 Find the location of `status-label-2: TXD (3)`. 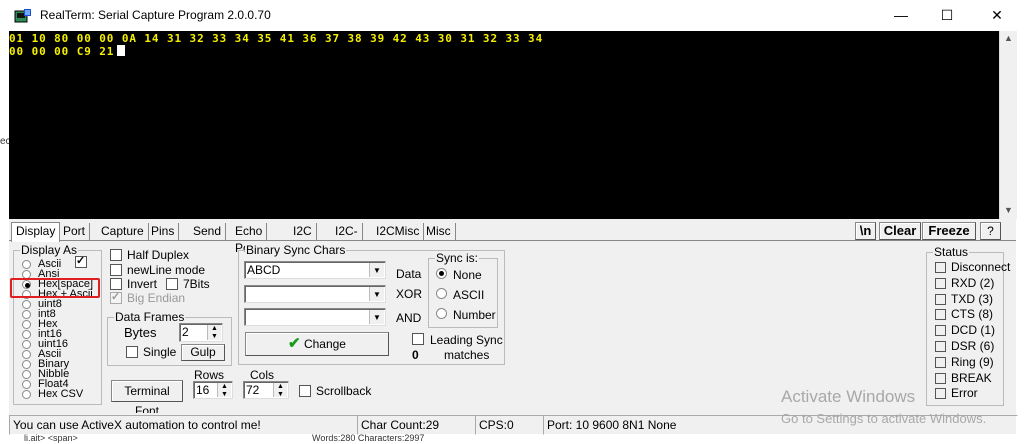

status-label-2: TXD (3) is located at coordinates (972, 299).